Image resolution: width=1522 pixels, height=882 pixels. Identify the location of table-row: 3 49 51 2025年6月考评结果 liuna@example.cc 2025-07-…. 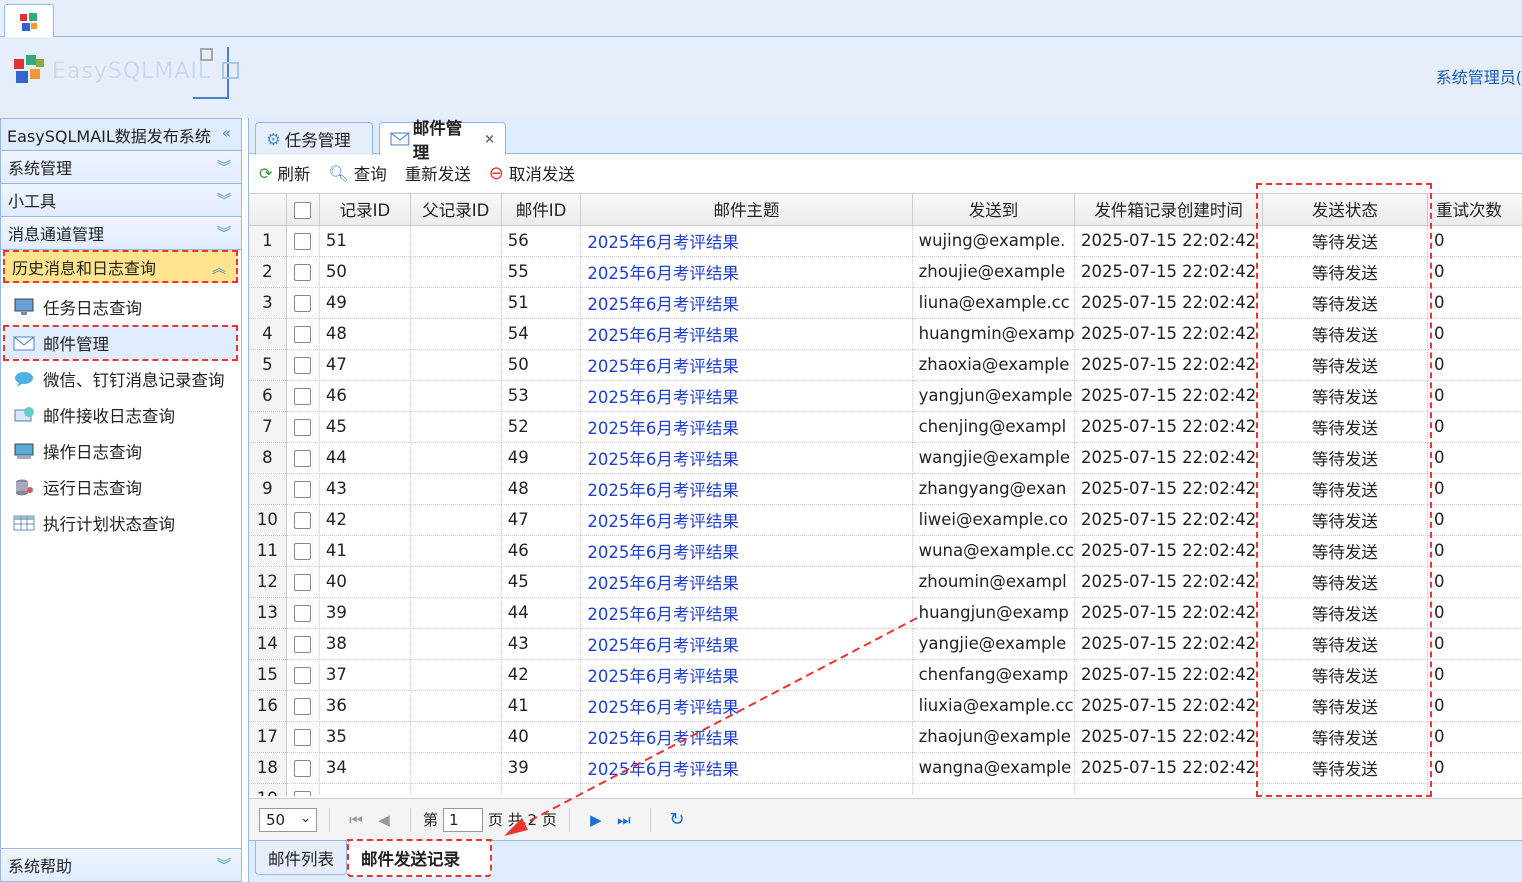
(885, 303).